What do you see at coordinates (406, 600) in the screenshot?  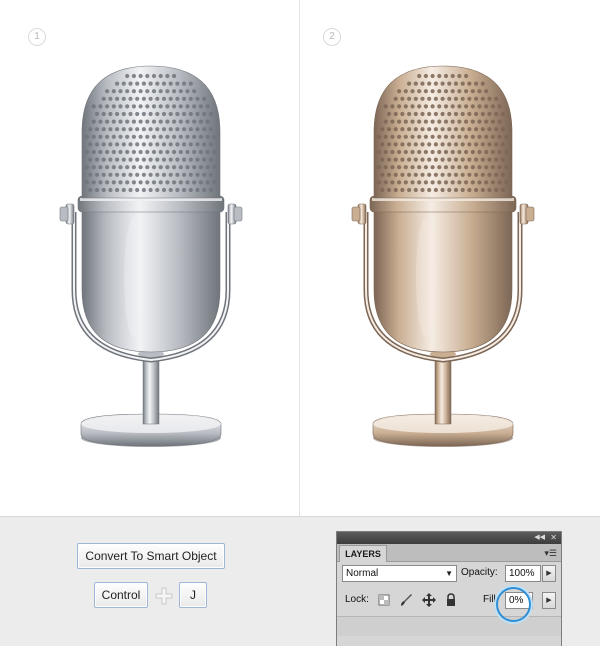 I see `lock-pixels-brush-icon` at bounding box center [406, 600].